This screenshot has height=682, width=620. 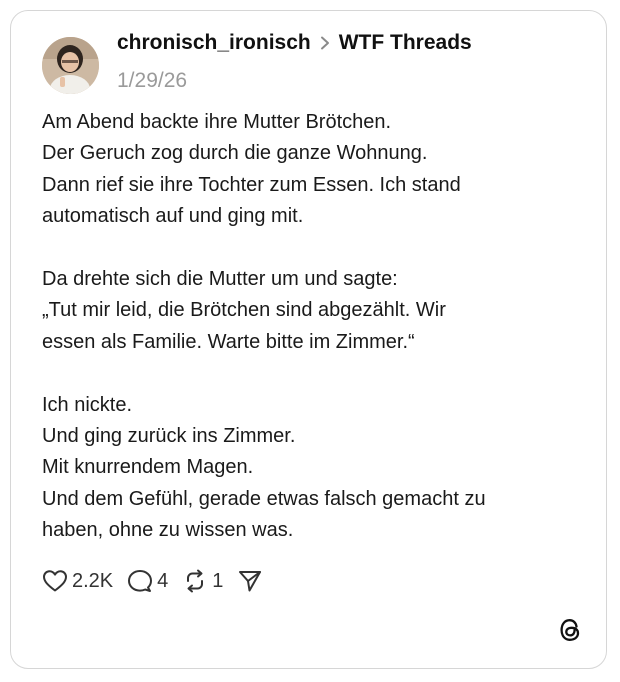 I want to click on action-bar: 2.2K 4 1, so click(x=159, y=581).